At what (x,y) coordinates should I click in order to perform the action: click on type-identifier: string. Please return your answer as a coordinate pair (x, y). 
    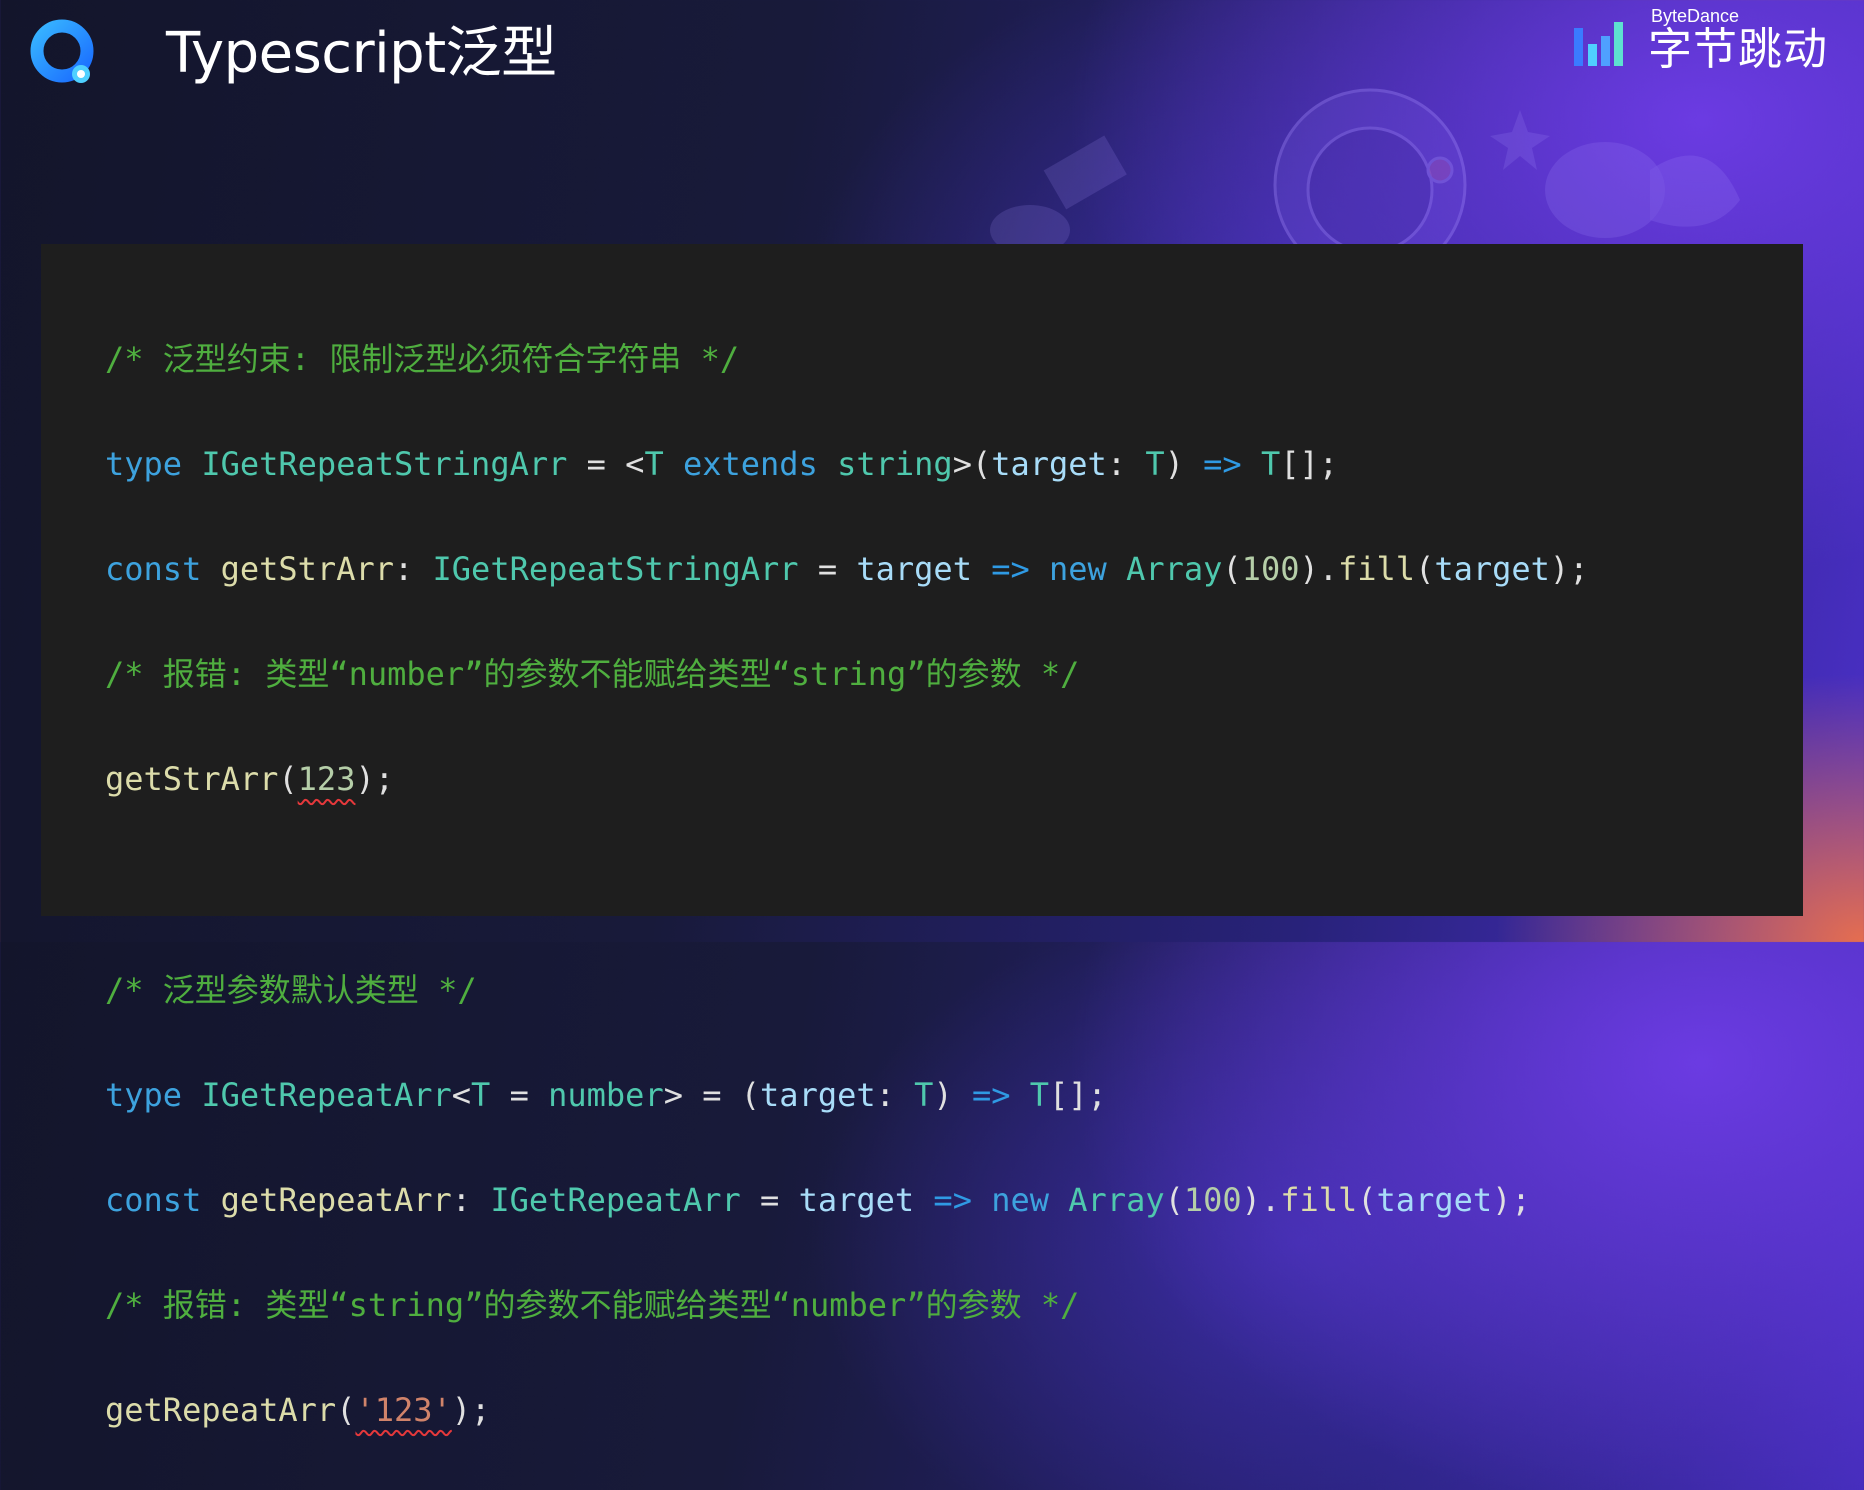
    Looking at the image, I should click on (895, 463).